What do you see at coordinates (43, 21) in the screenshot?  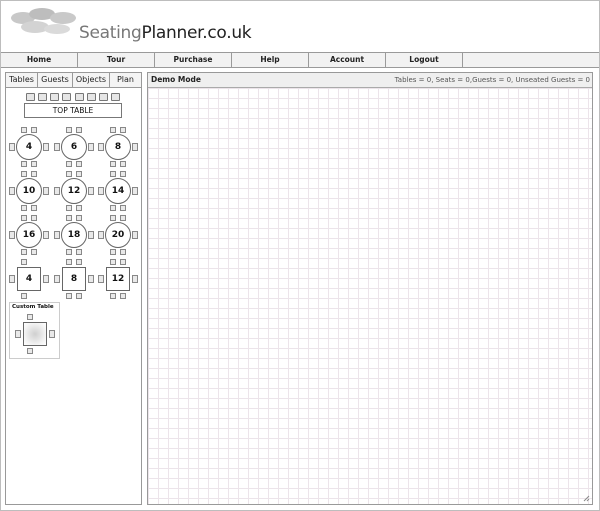 I see `logo-mark-icon` at bounding box center [43, 21].